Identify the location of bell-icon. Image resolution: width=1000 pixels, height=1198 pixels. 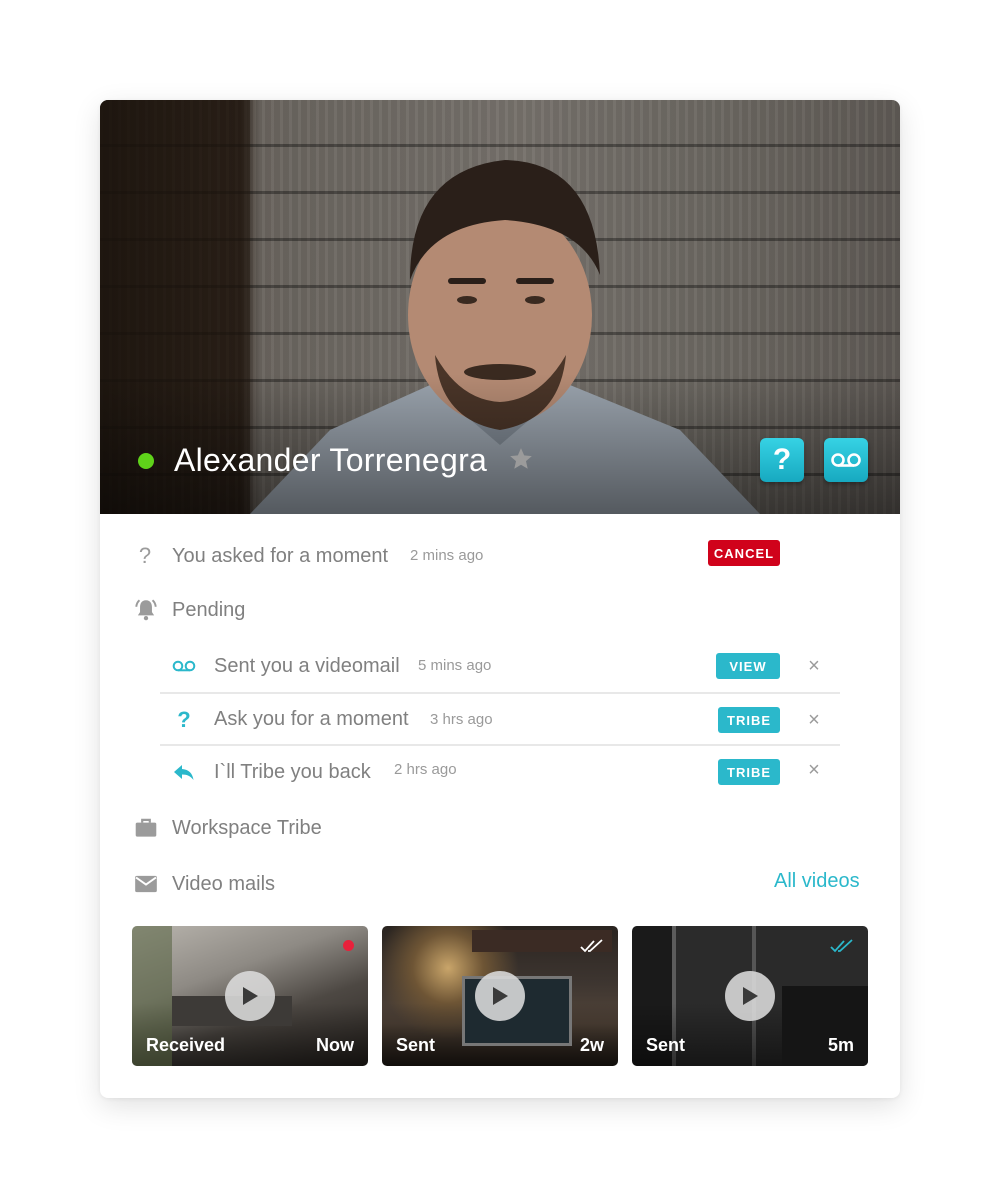
(146, 610).